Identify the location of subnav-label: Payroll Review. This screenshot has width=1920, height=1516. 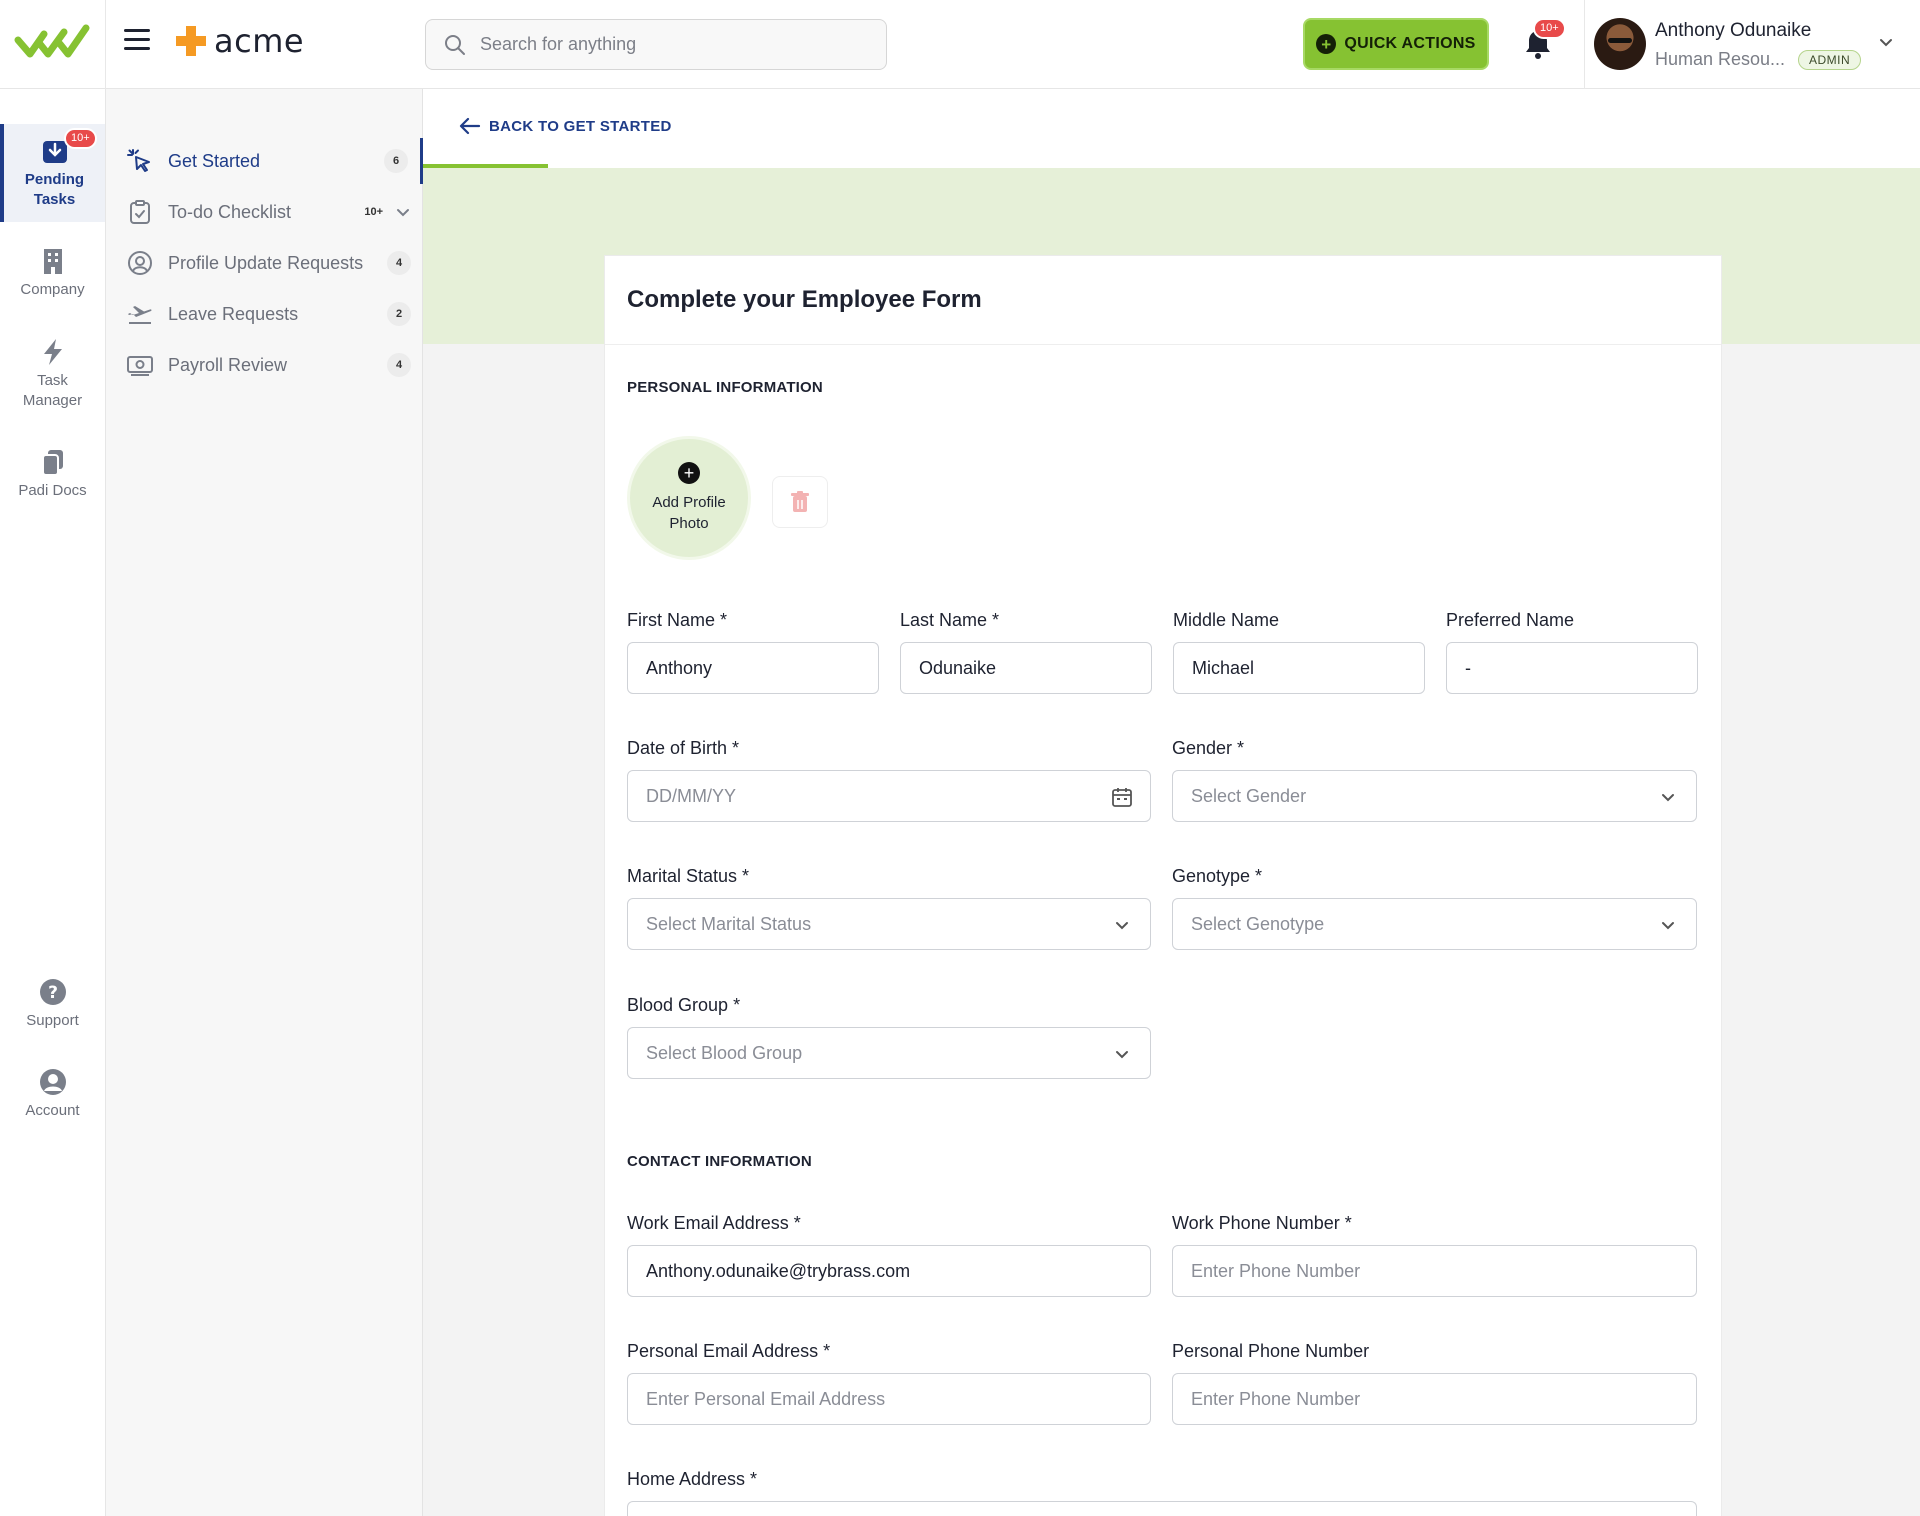
(228, 364).